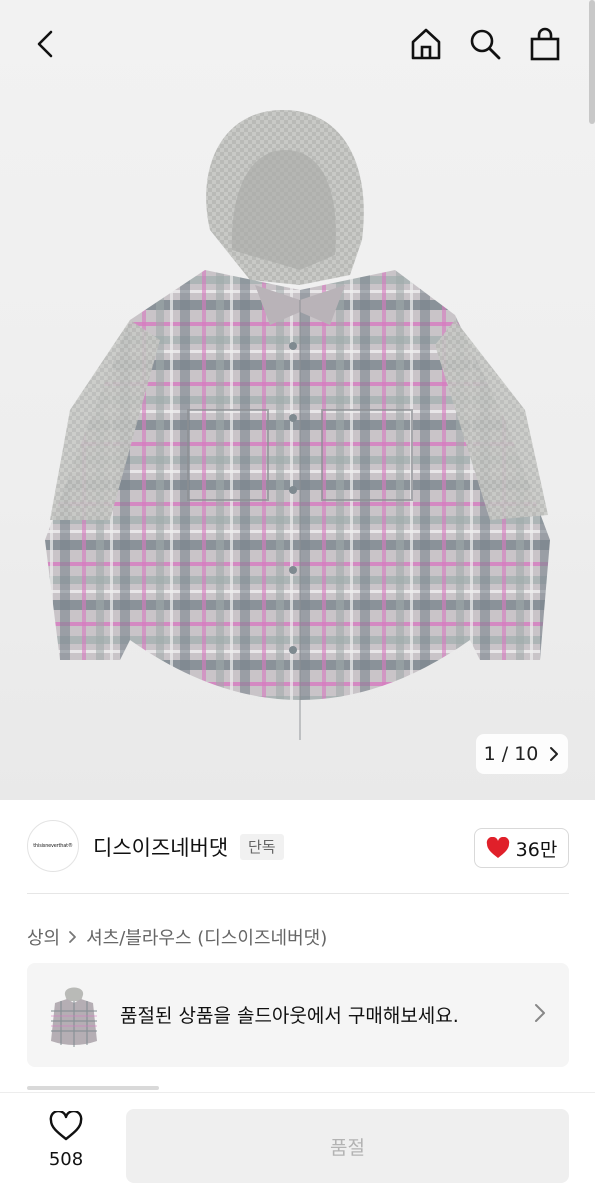  I want to click on brand-row: thisisneverthat® 디스이즈네버댓 단독 36만, so click(297, 848).